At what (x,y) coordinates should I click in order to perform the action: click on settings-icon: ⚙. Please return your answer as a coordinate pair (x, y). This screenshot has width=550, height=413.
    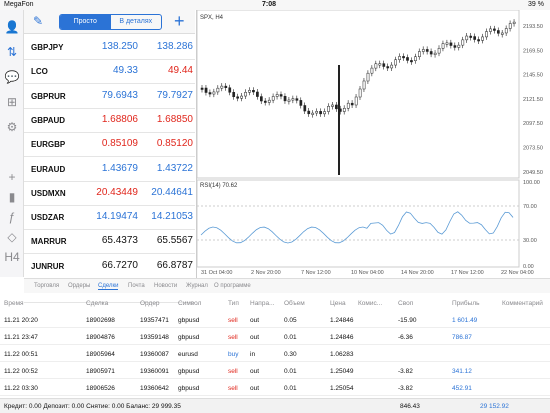
    Looking at the image, I should click on (12, 127).